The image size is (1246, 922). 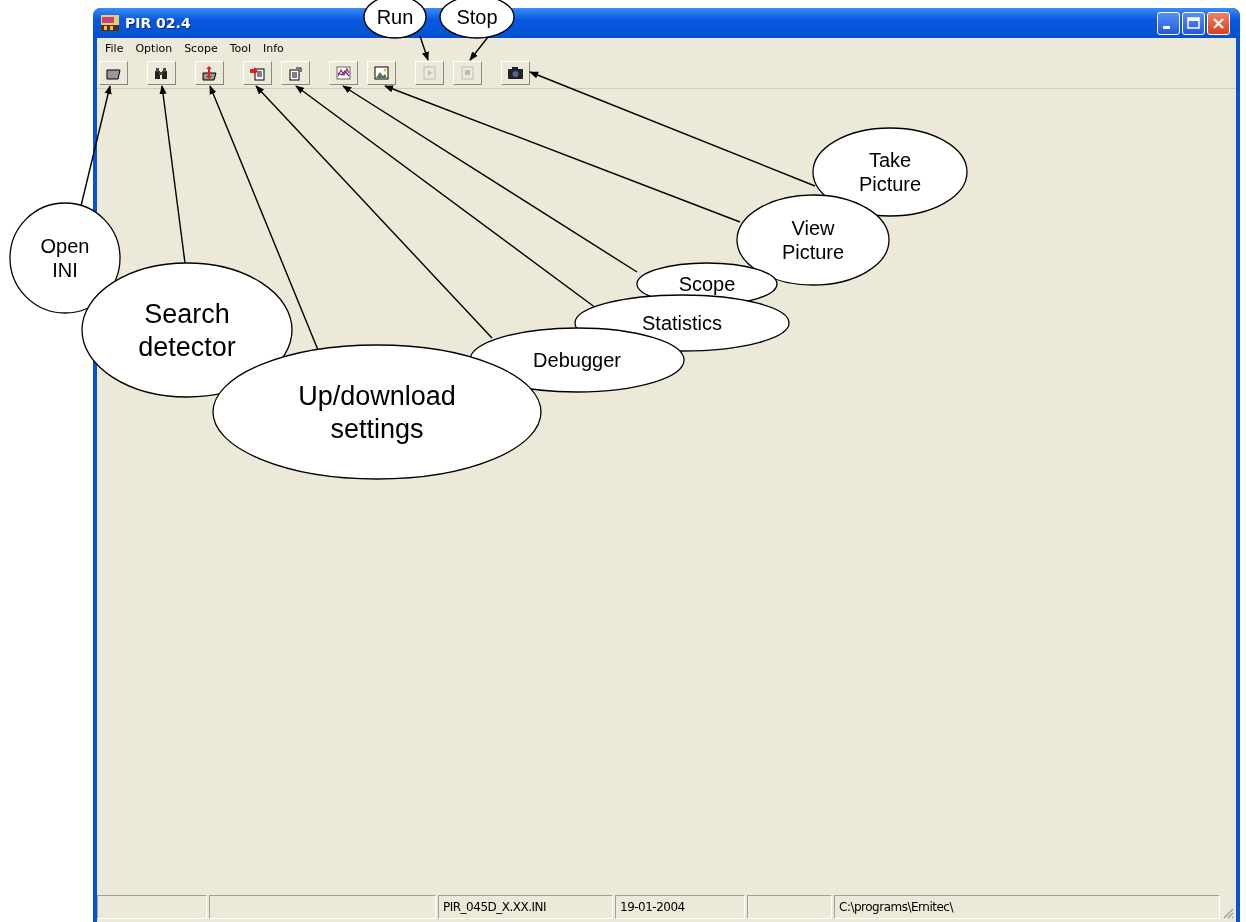 I want to click on folder-button, so click(x=113, y=73).